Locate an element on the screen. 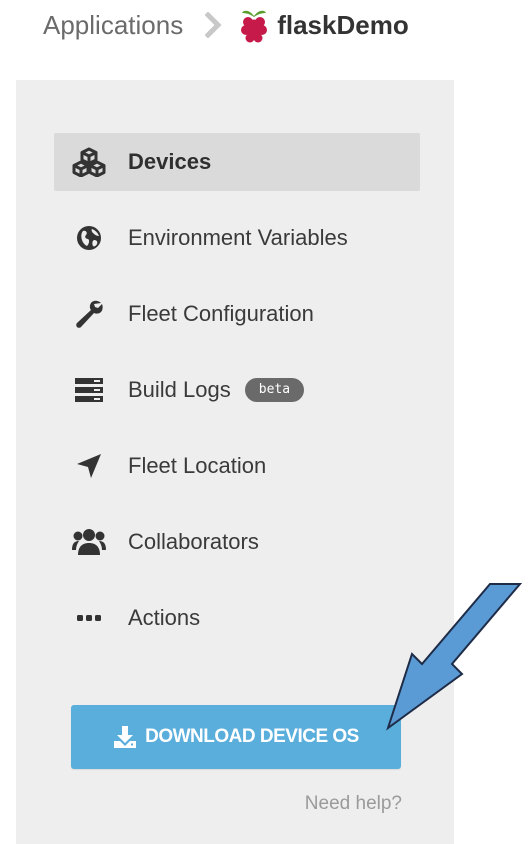  breadcrumb: Applications flaskDemo is located at coordinates (226, 25).